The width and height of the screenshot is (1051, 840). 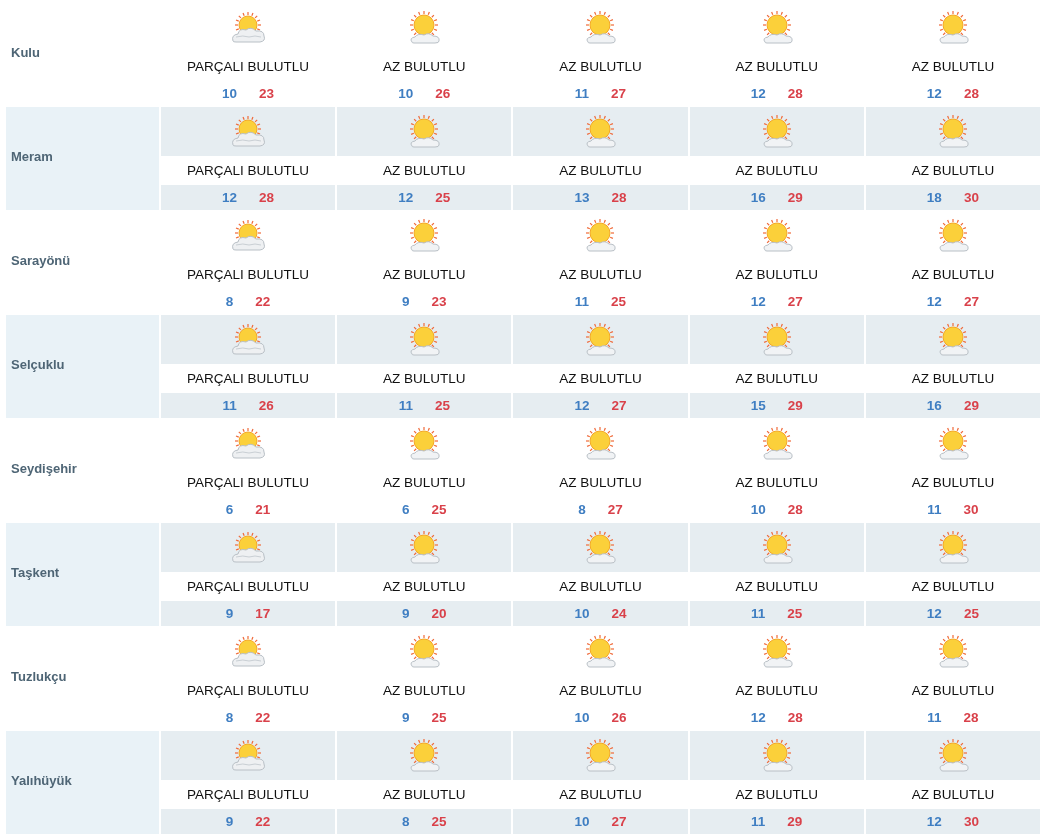 I want to click on district-name: Meram, so click(x=82, y=158).